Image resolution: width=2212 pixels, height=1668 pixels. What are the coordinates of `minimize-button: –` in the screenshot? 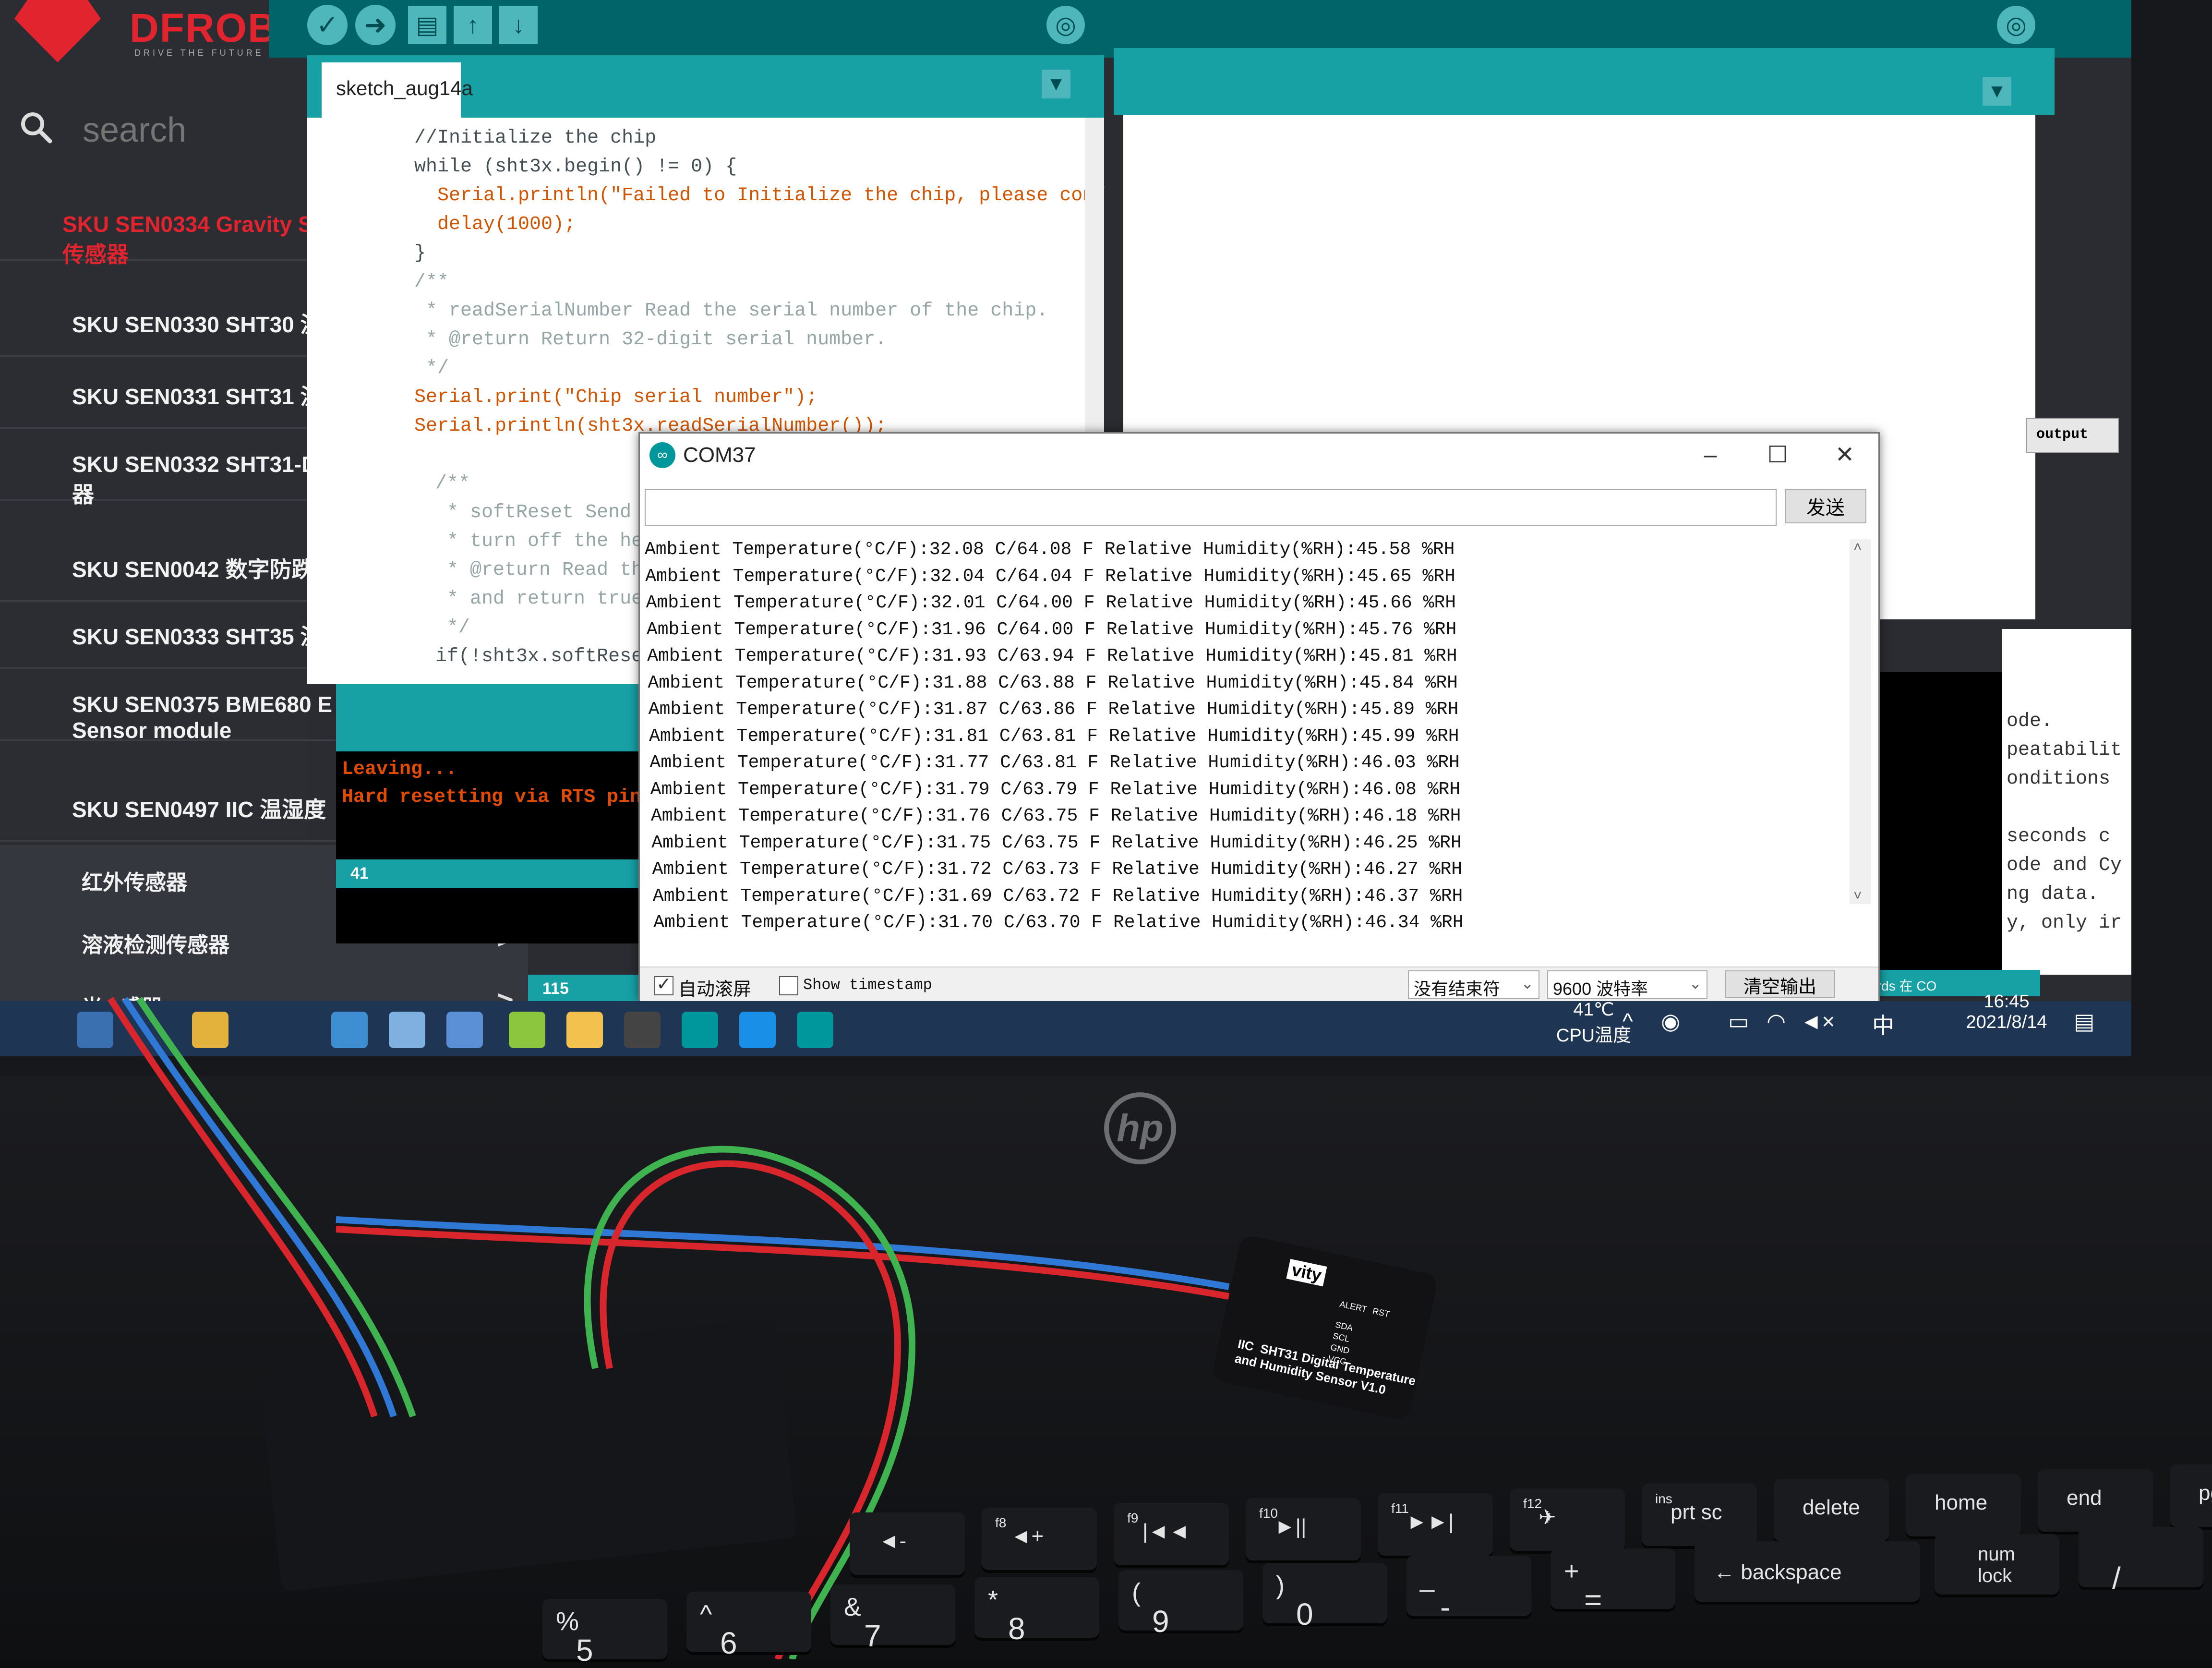 It's located at (1711, 455).